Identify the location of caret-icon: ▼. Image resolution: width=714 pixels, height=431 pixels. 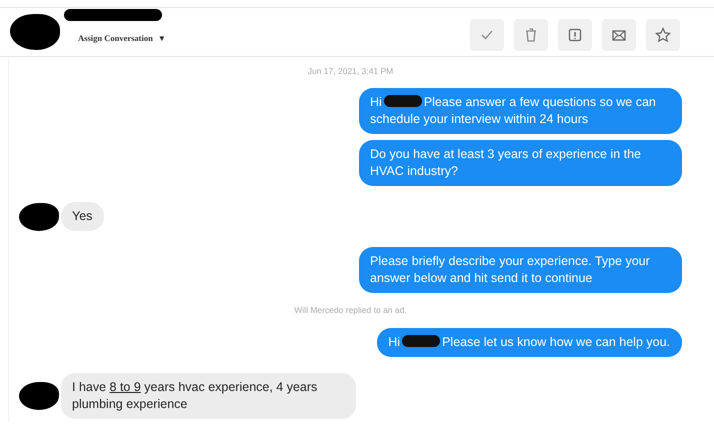
(162, 38).